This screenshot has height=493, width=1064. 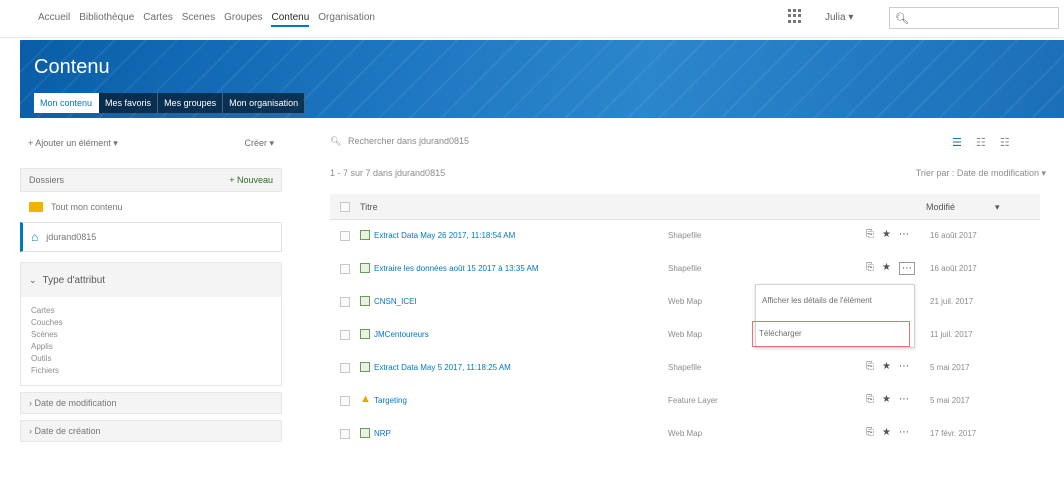 I want to click on filter-option: Couches, so click(x=151, y=323).